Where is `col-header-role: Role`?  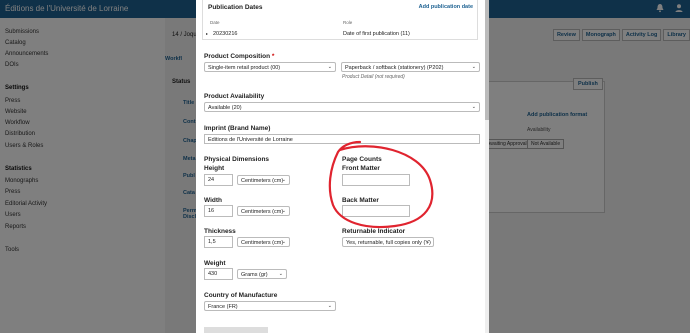 col-header-role: Role is located at coordinates (348, 22).